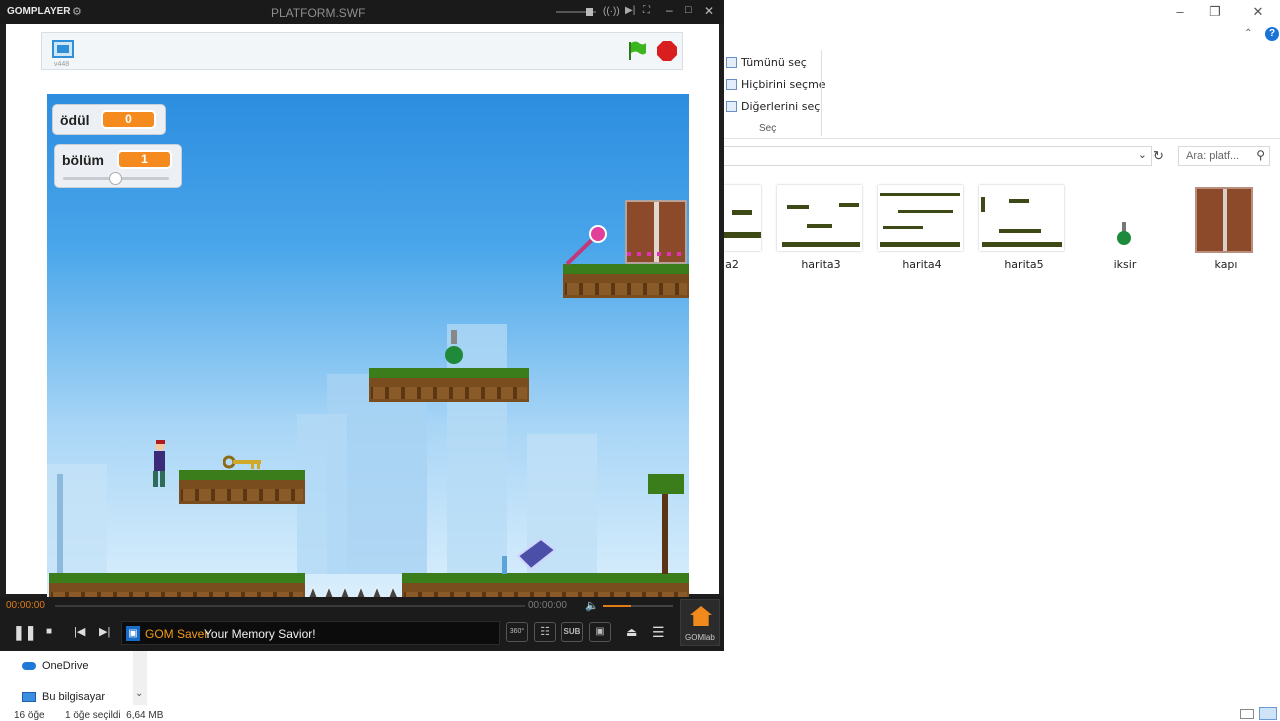 Image resolution: width=1280 pixels, height=721 pixels. Describe the element at coordinates (631, 632) in the screenshot. I see `eject-icon: ⏏` at that location.